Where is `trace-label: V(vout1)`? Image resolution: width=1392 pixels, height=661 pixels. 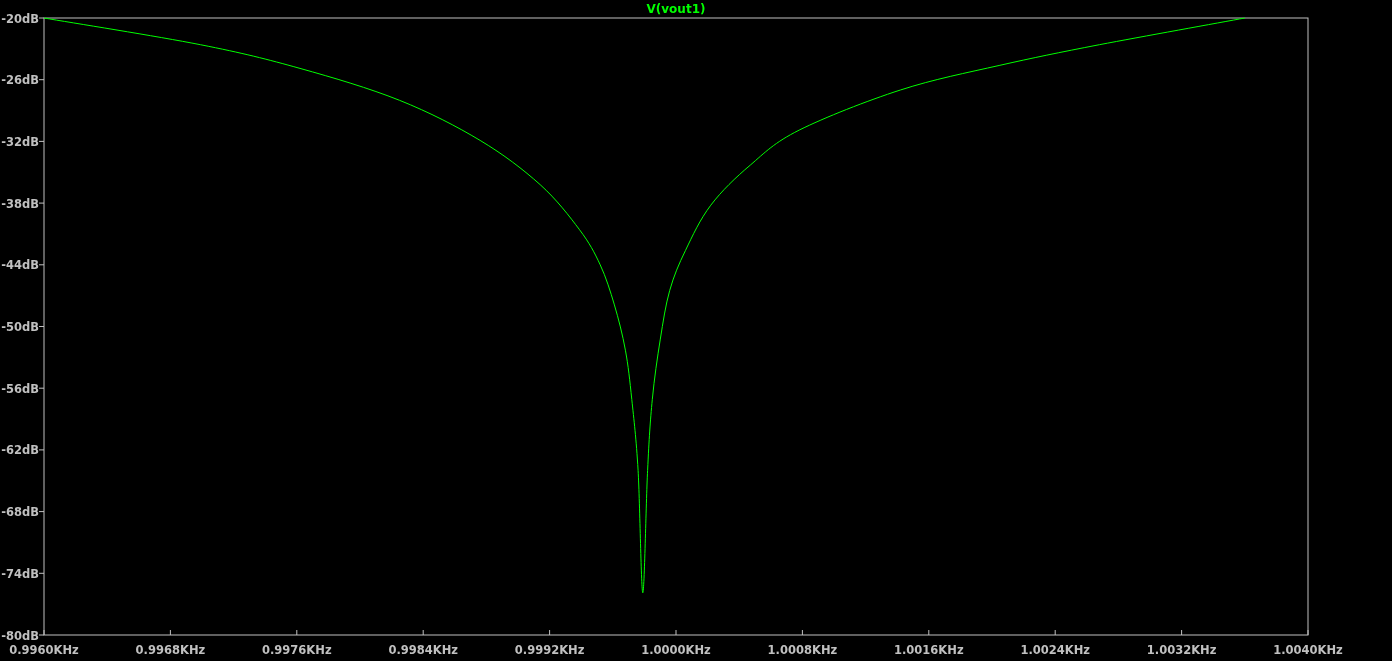
trace-label: V(vout1) is located at coordinates (676, 9).